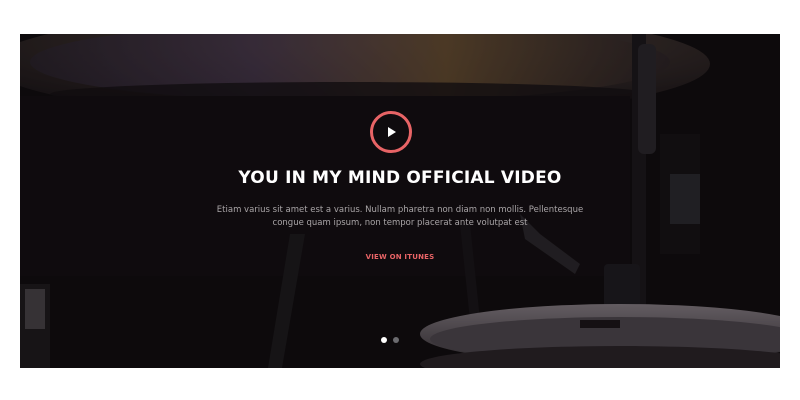 This screenshot has width=800, height=400. I want to click on play-icon, so click(392, 132).